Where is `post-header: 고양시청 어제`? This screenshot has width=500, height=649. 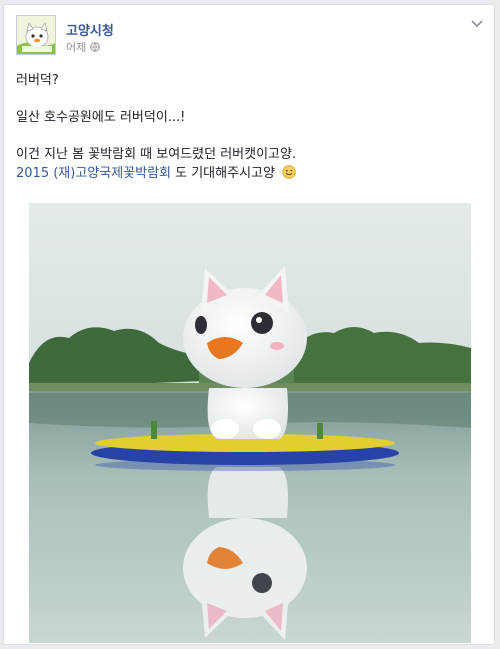
post-header: 고양시청 어제 is located at coordinates (251, 35).